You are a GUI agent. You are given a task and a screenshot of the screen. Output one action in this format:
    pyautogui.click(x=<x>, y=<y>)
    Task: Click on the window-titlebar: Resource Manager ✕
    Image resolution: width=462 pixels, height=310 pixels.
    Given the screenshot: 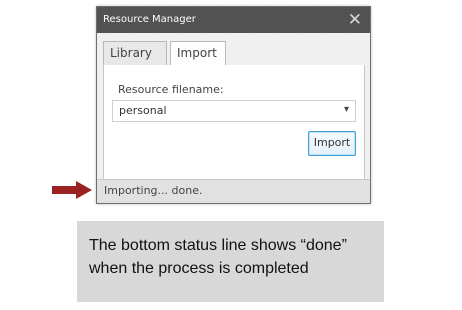 What is the action you would take?
    pyautogui.click(x=233, y=20)
    